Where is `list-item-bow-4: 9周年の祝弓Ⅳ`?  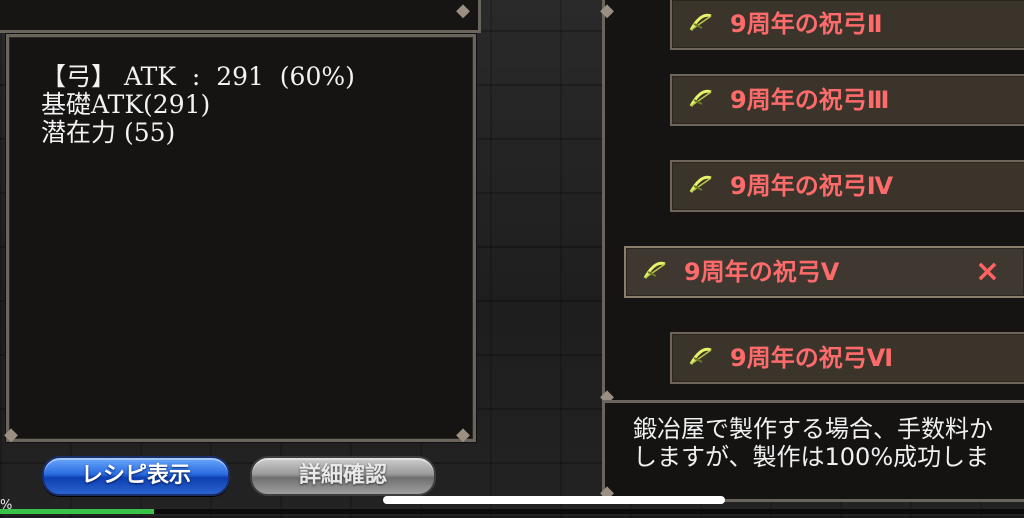
list-item-bow-4: 9周年の祝弓Ⅳ is located at coordinates (847, 186).